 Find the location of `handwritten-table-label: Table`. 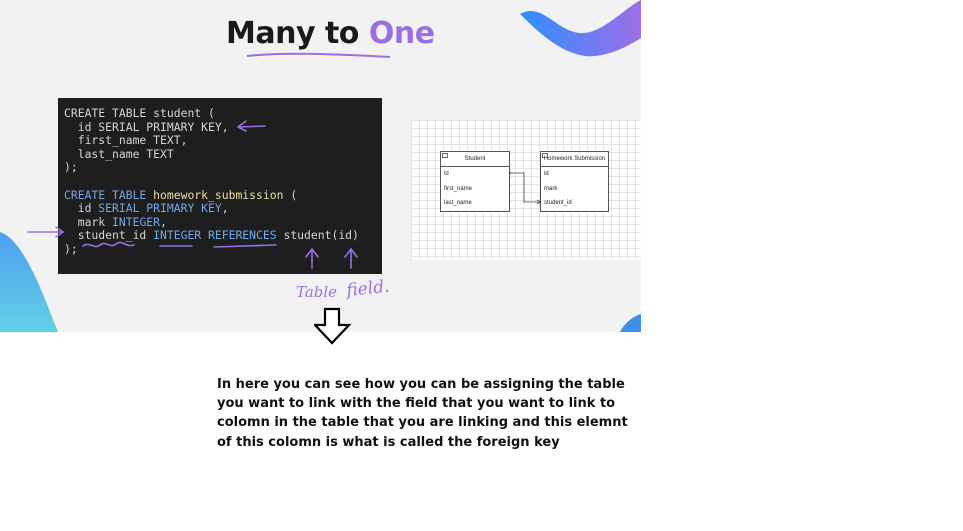

handwritten-table-label: Table is located at coordinates (316, 292).